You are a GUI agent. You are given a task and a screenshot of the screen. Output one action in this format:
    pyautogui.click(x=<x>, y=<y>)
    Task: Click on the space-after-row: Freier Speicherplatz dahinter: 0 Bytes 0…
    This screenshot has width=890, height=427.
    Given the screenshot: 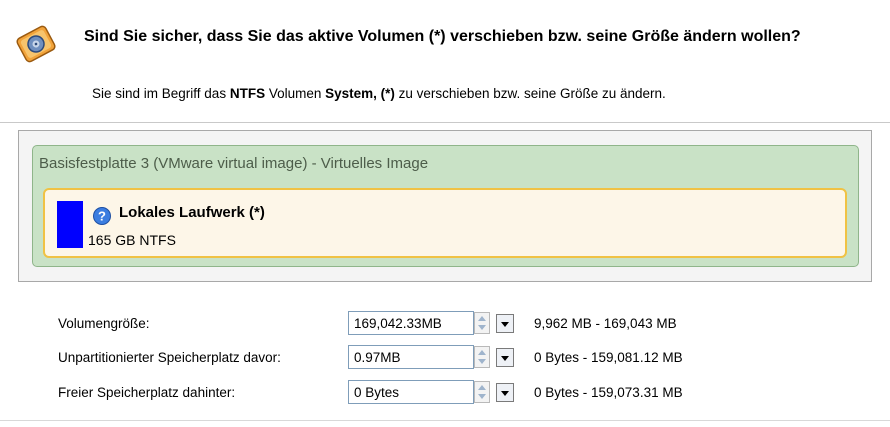 What is the action you would take?
    pyautogui.click(x=445, y=394)
    